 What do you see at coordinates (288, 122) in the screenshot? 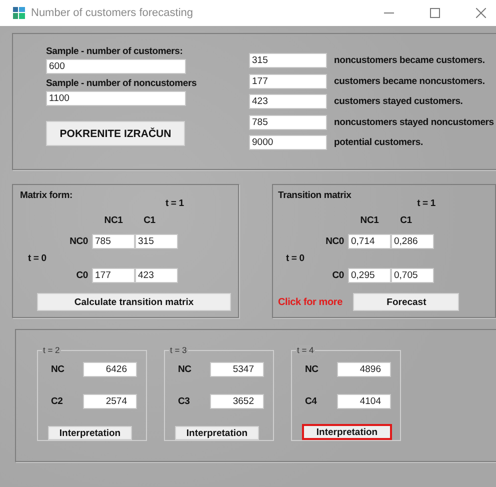
I see `result-field: 785` at bounding box center [288, 122].